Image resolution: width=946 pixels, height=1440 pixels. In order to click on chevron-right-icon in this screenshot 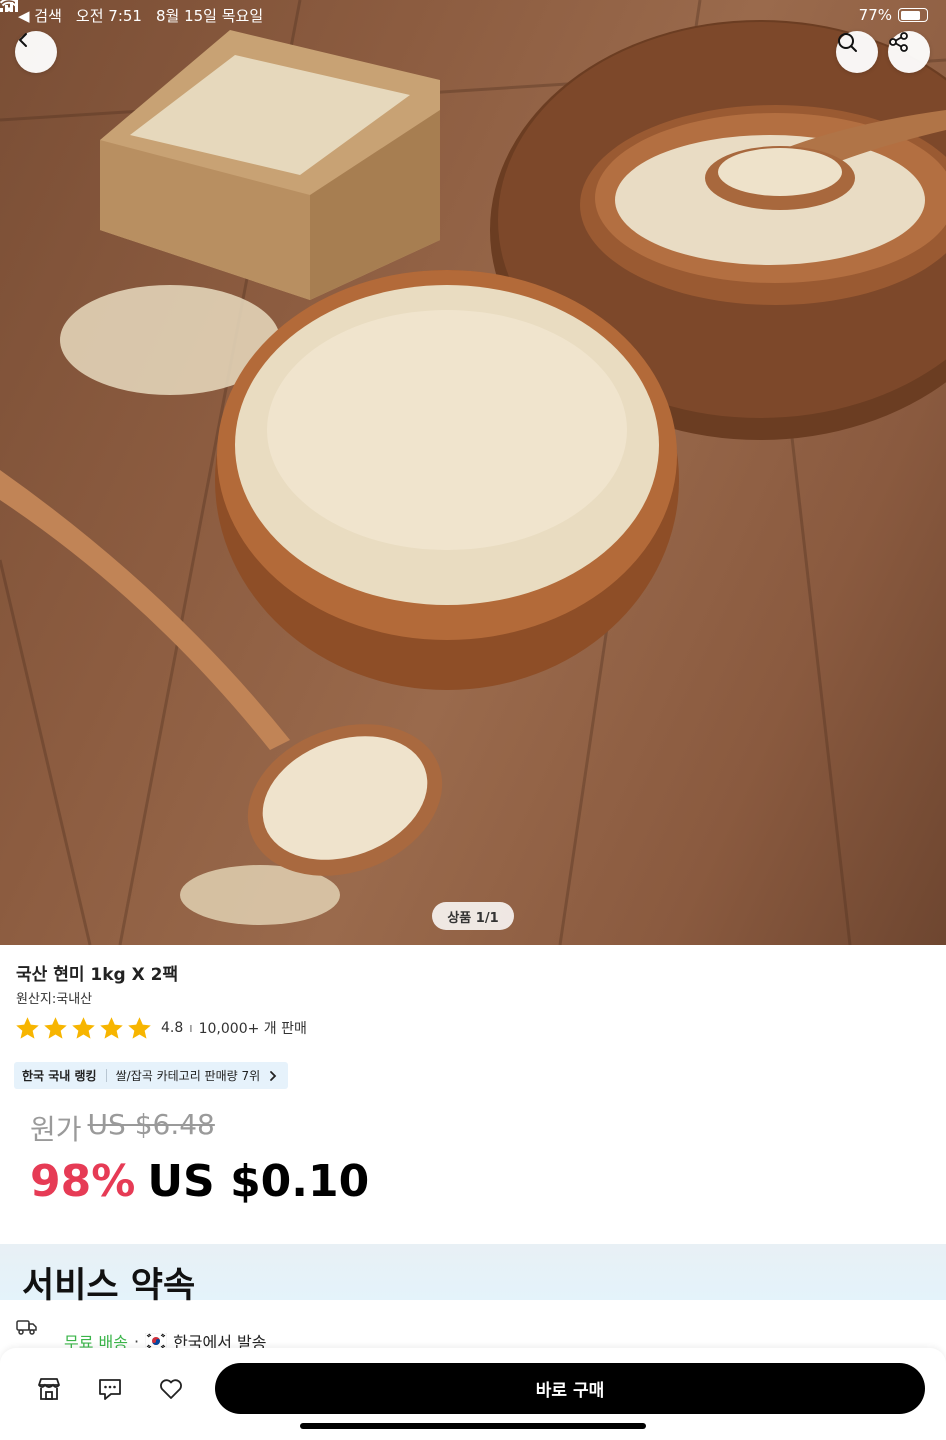, I will do `click(273, 1075)`.